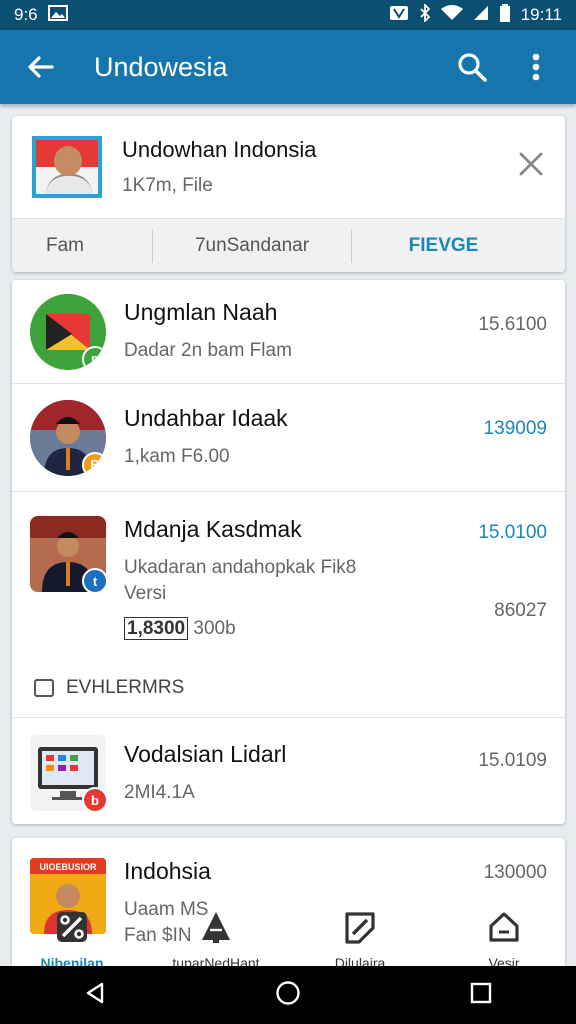  Describe the element at coordinates (252, 245) in the screenshot. I see `tab-sandanar: 7unSandanar` at that location.